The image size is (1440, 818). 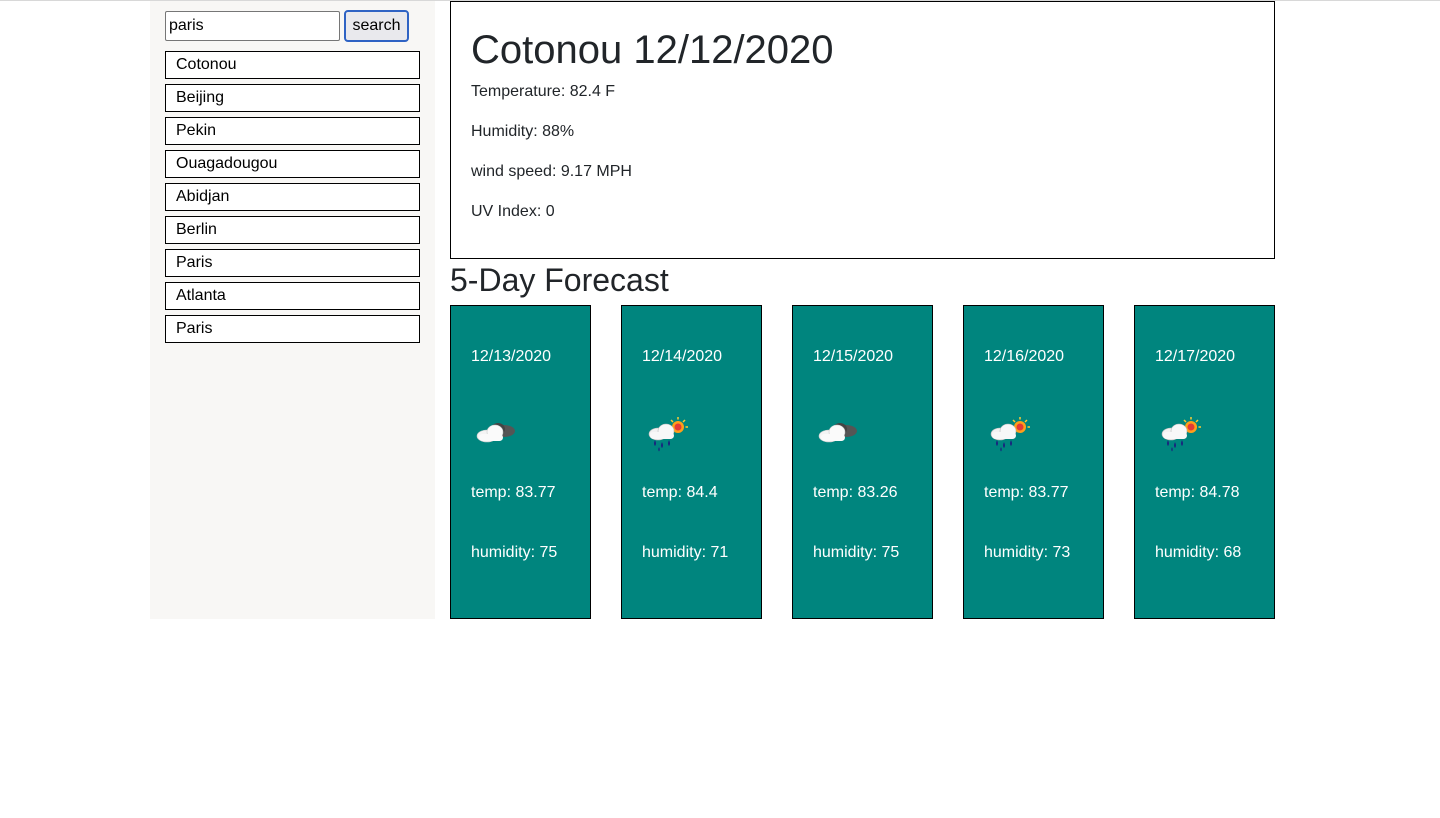 What do you see at coordinates (252, 26) in the screenshot?
I see `search-input` at bounding box center [252, 26].